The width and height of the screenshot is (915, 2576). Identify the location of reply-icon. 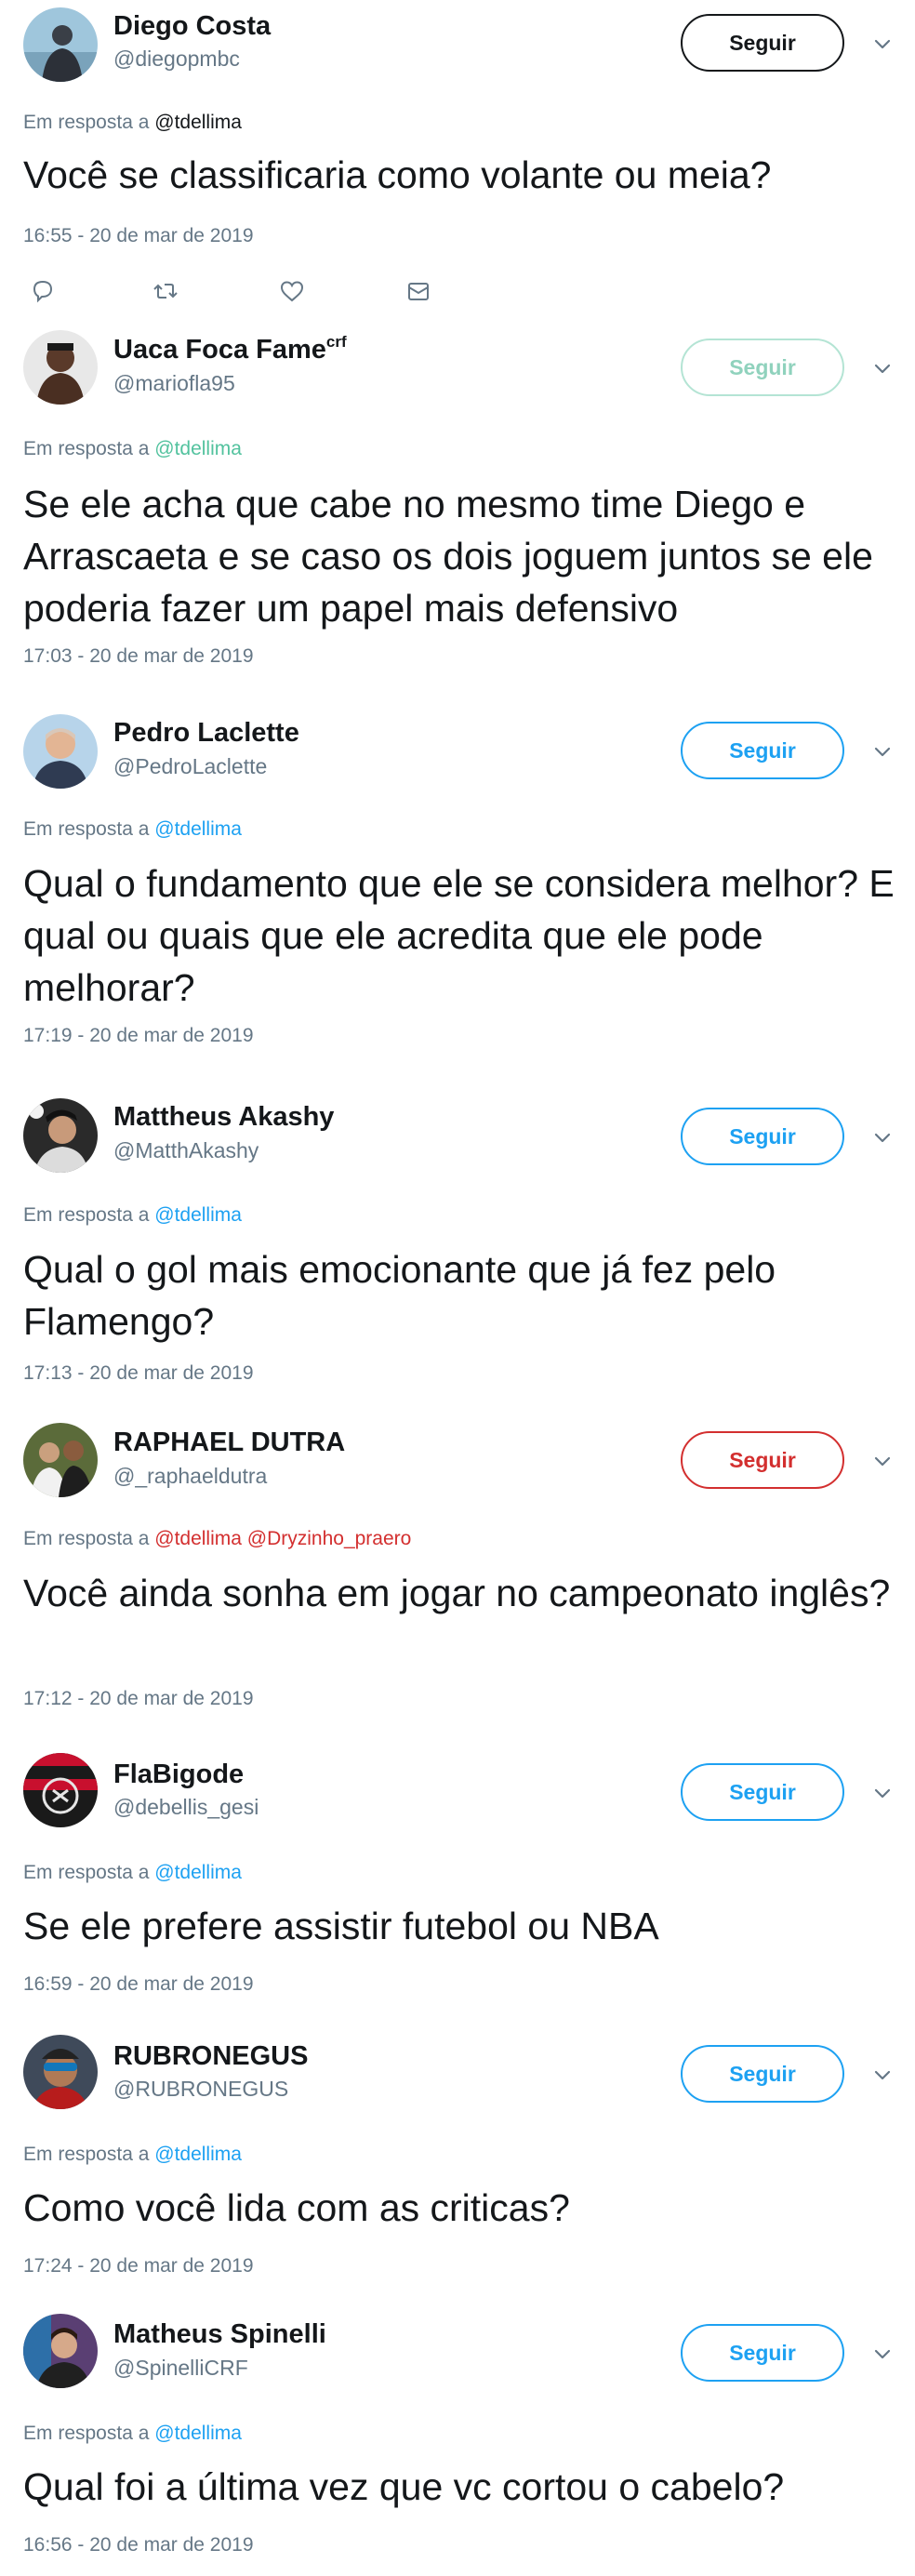
(43, 291).